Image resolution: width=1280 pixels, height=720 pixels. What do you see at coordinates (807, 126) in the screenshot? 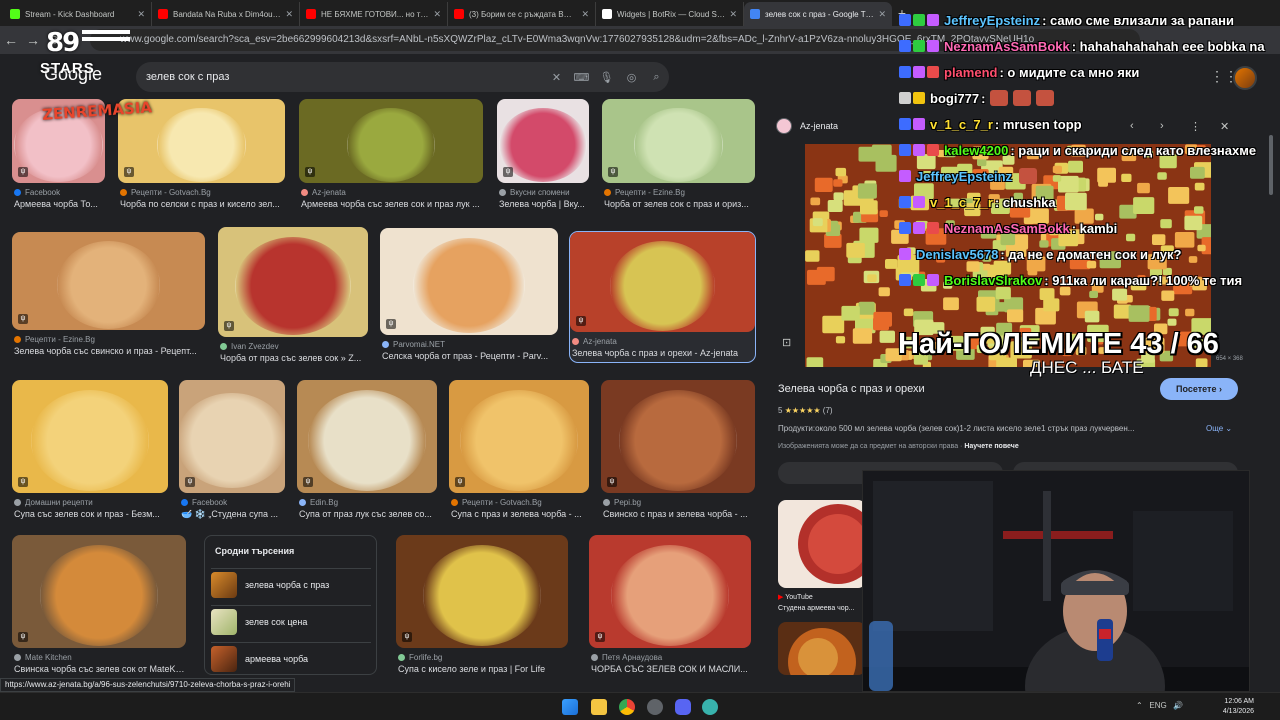
I see `panel-source: Az-jenata` at bounding box center [807, 126].